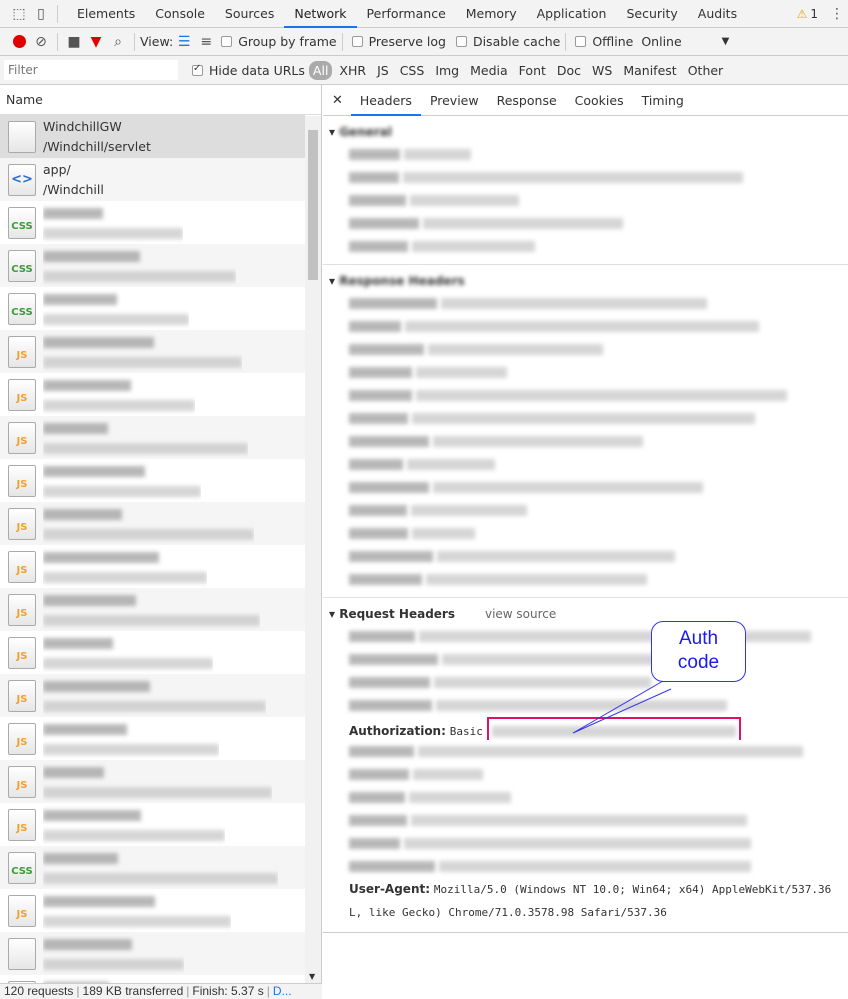 The width and height of the screenshot is (848, 999). Describe the element at coordinates (447, 70) in the screenshot. I see `filter-type-img: Img` at that location.